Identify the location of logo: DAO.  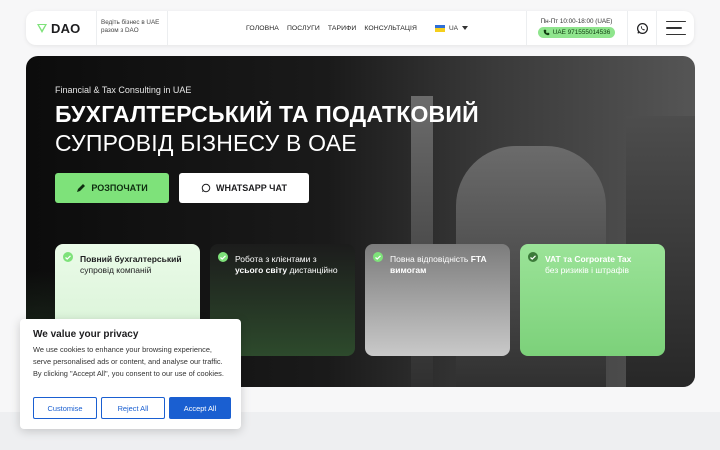
(61, 28).